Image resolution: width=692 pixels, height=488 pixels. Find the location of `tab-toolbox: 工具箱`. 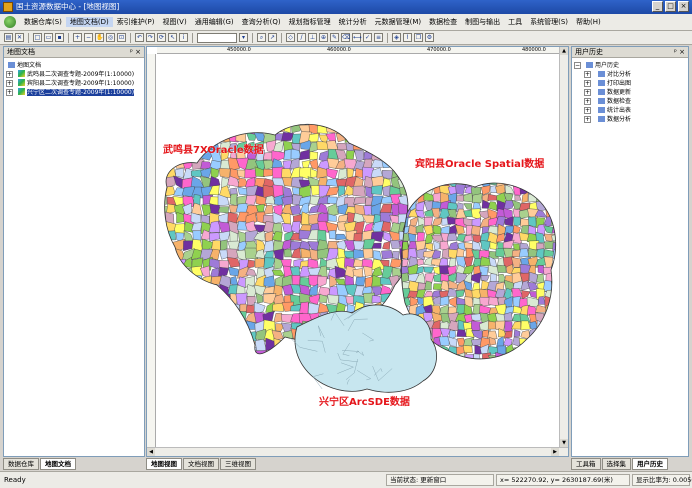

tab-toolbox: 工具箱 is located at coordinates (586, 464).